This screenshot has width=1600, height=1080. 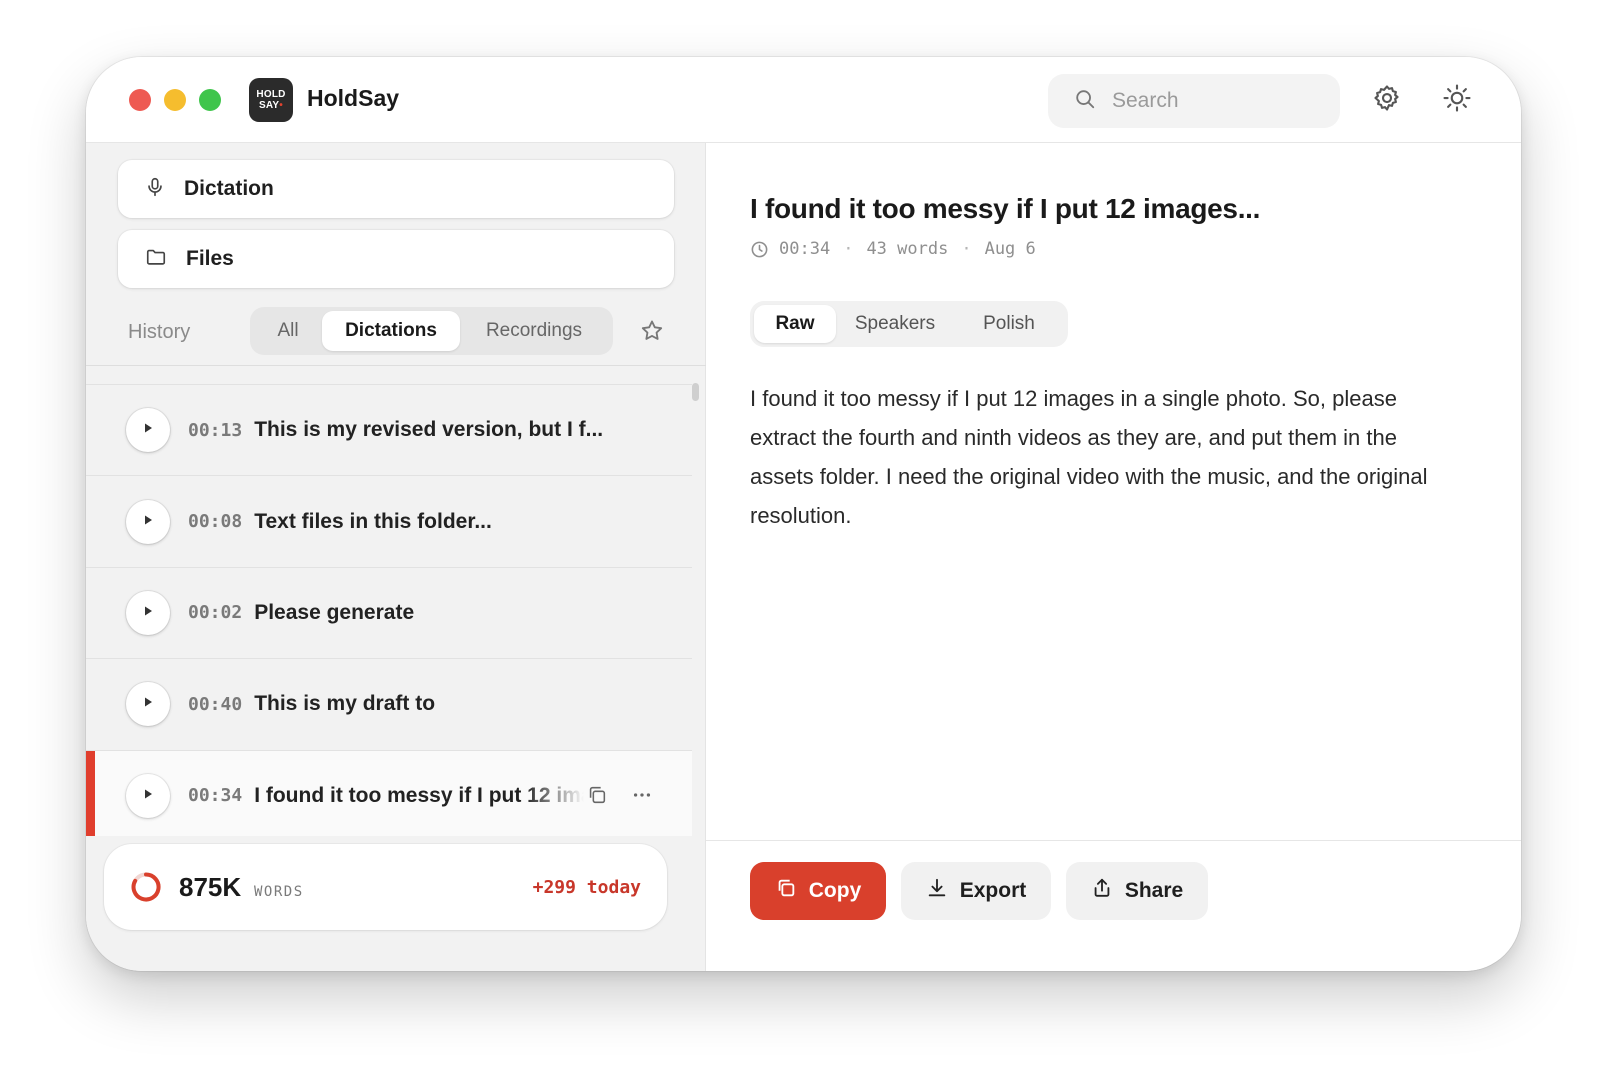 I want to click on share-icon, so click(x=1102, y=891).